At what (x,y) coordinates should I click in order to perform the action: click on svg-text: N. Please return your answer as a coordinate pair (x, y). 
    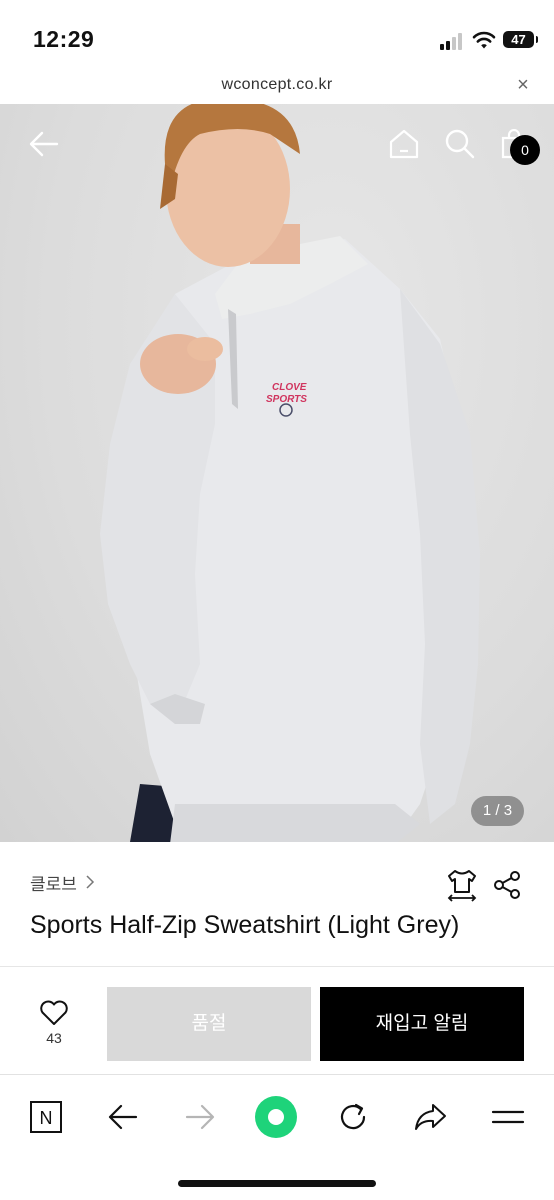
    Looking at the image, I should click on (46, 1118).